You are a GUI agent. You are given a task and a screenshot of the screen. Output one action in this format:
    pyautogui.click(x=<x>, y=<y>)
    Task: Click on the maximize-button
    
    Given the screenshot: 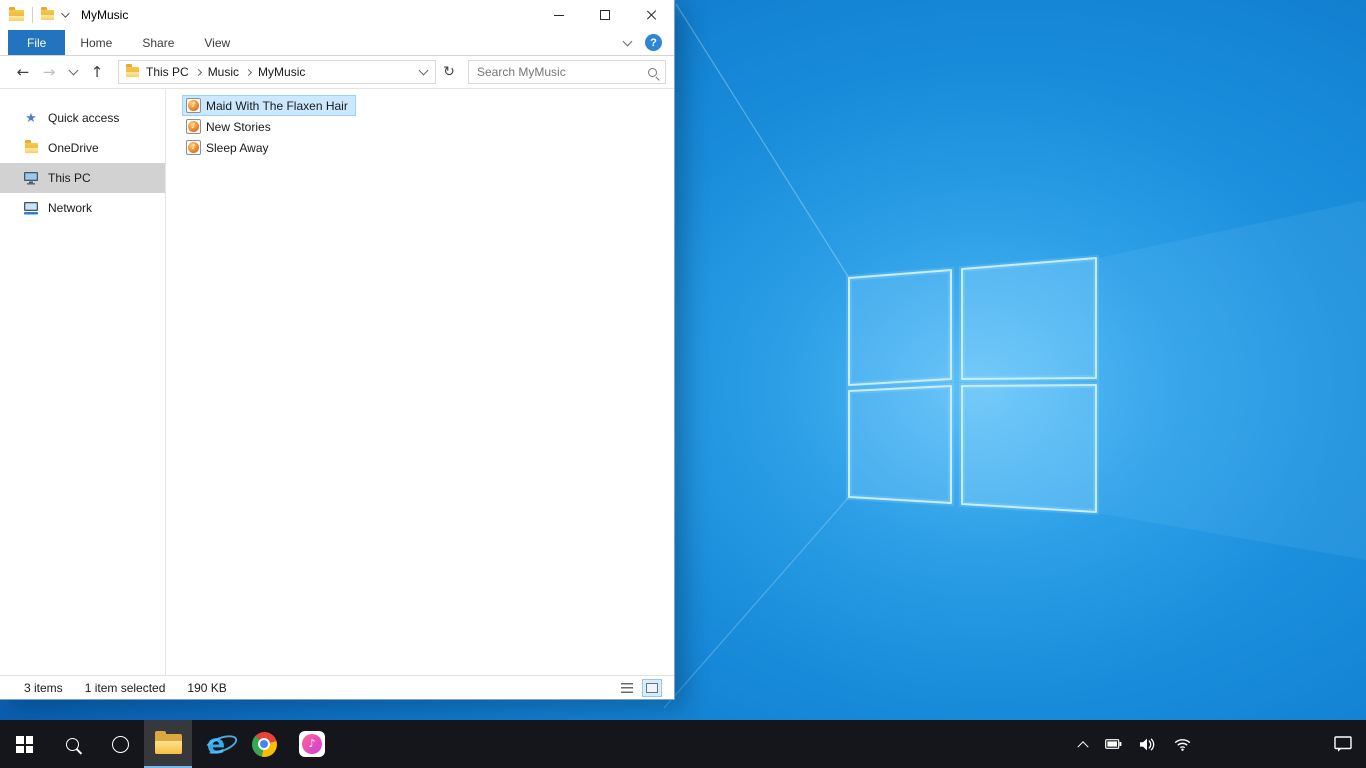 What is the action you would take?
    pyautogui.click(x=605, y=15)
    